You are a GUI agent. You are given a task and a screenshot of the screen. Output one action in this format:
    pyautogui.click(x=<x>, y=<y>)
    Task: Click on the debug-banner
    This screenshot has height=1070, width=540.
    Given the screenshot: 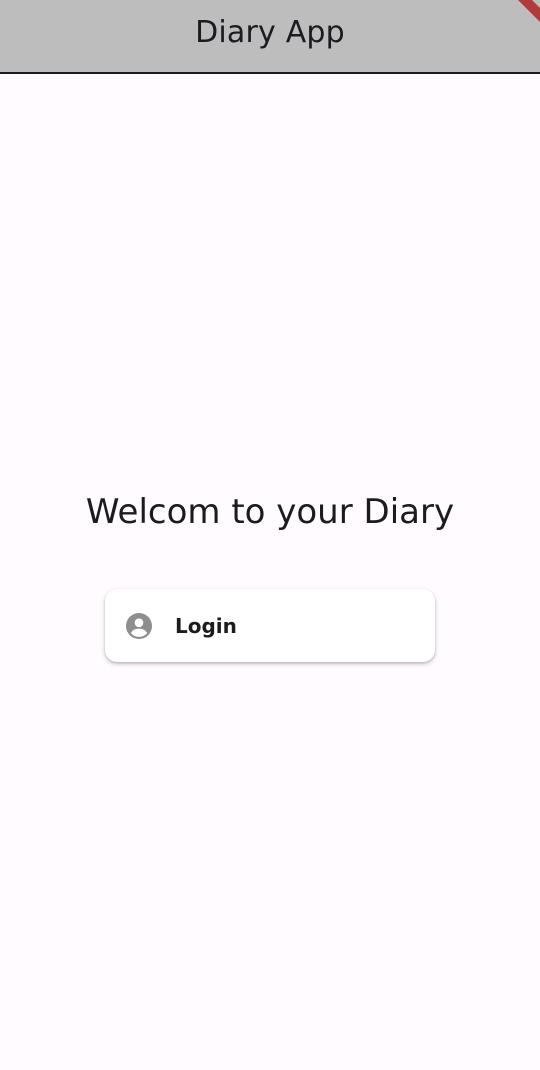 What is the action you would take?
    pyautogui.click(x=525, y=15)
    